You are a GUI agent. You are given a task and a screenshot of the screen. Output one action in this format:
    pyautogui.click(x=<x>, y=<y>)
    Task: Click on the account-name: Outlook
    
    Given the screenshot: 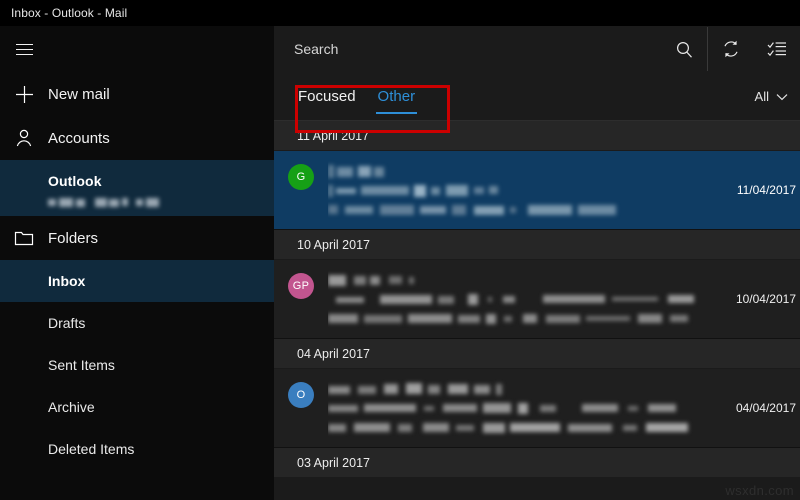 What is the action you would take?
    pyautogui.click(x=75, y=181)
    